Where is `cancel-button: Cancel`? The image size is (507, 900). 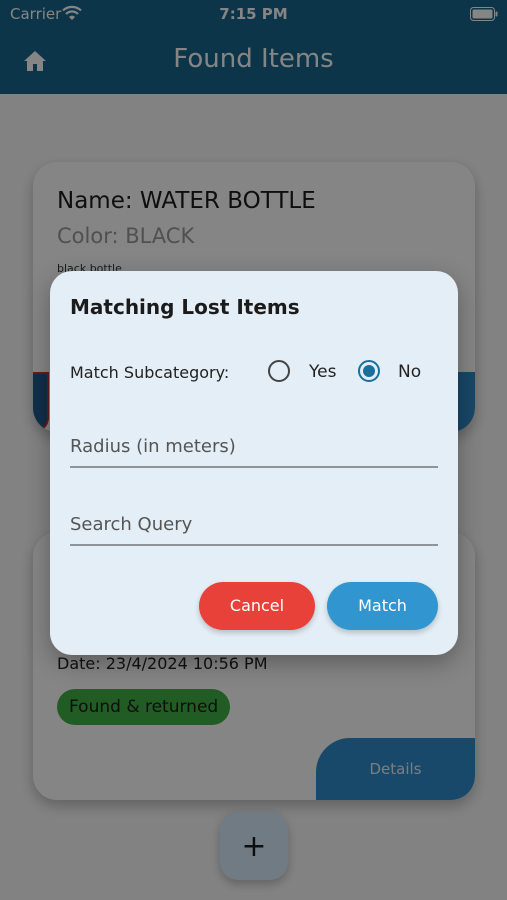 cancel-button: Cancel is located at coordinates (257, 606).